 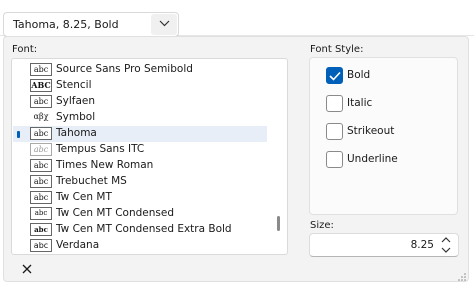 I want to click on font-name: Sylfaen, so click(x=76, y=101).